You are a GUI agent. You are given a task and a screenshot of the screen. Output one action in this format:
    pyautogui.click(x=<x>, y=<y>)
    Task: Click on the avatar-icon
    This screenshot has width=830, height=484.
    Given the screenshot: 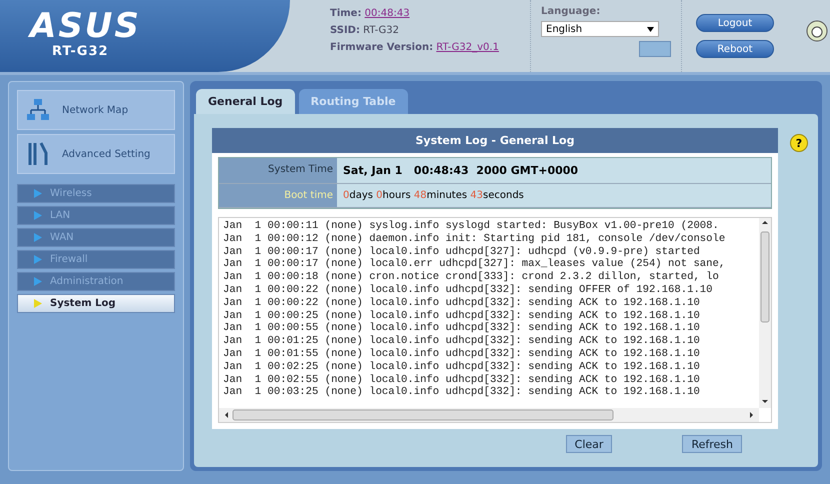 What is the action you would take?
    pyautogui.click(x=817, y=31)
    